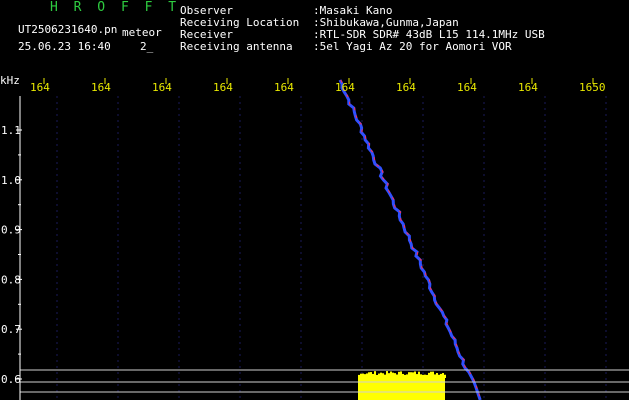  What do you see at coordinates (11, 329) in the screenshot?
I see `y-tick-label: 0.7` at bounding box center [11, 329].